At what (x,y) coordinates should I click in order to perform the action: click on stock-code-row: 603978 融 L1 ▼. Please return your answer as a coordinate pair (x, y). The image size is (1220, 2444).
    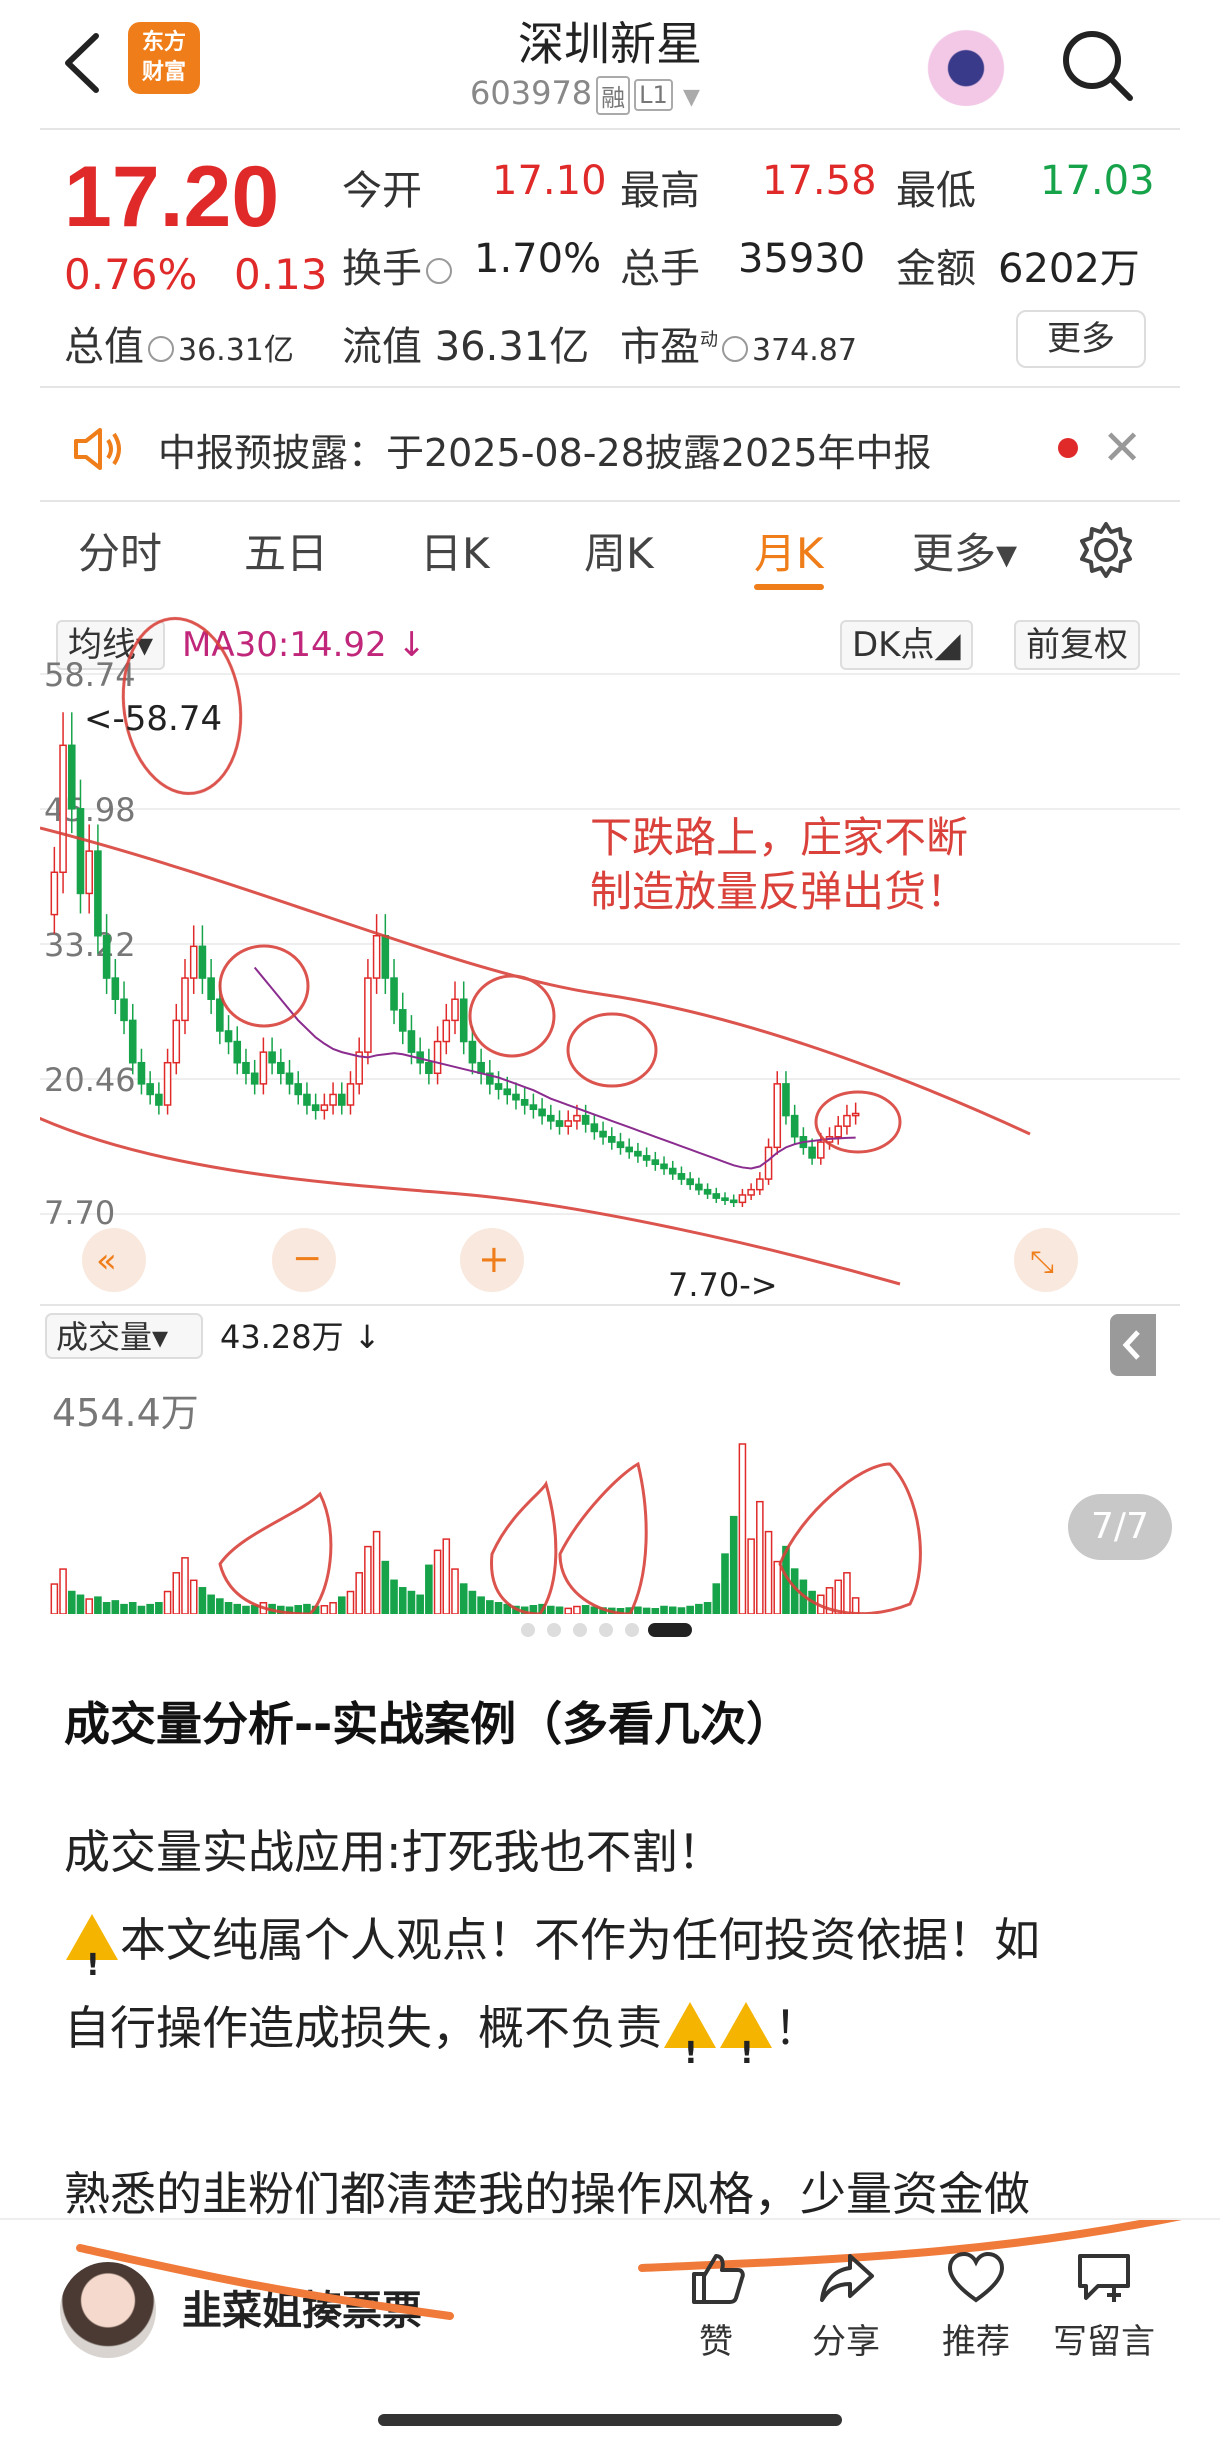
    Looking at the image, I should click on (585, 94).